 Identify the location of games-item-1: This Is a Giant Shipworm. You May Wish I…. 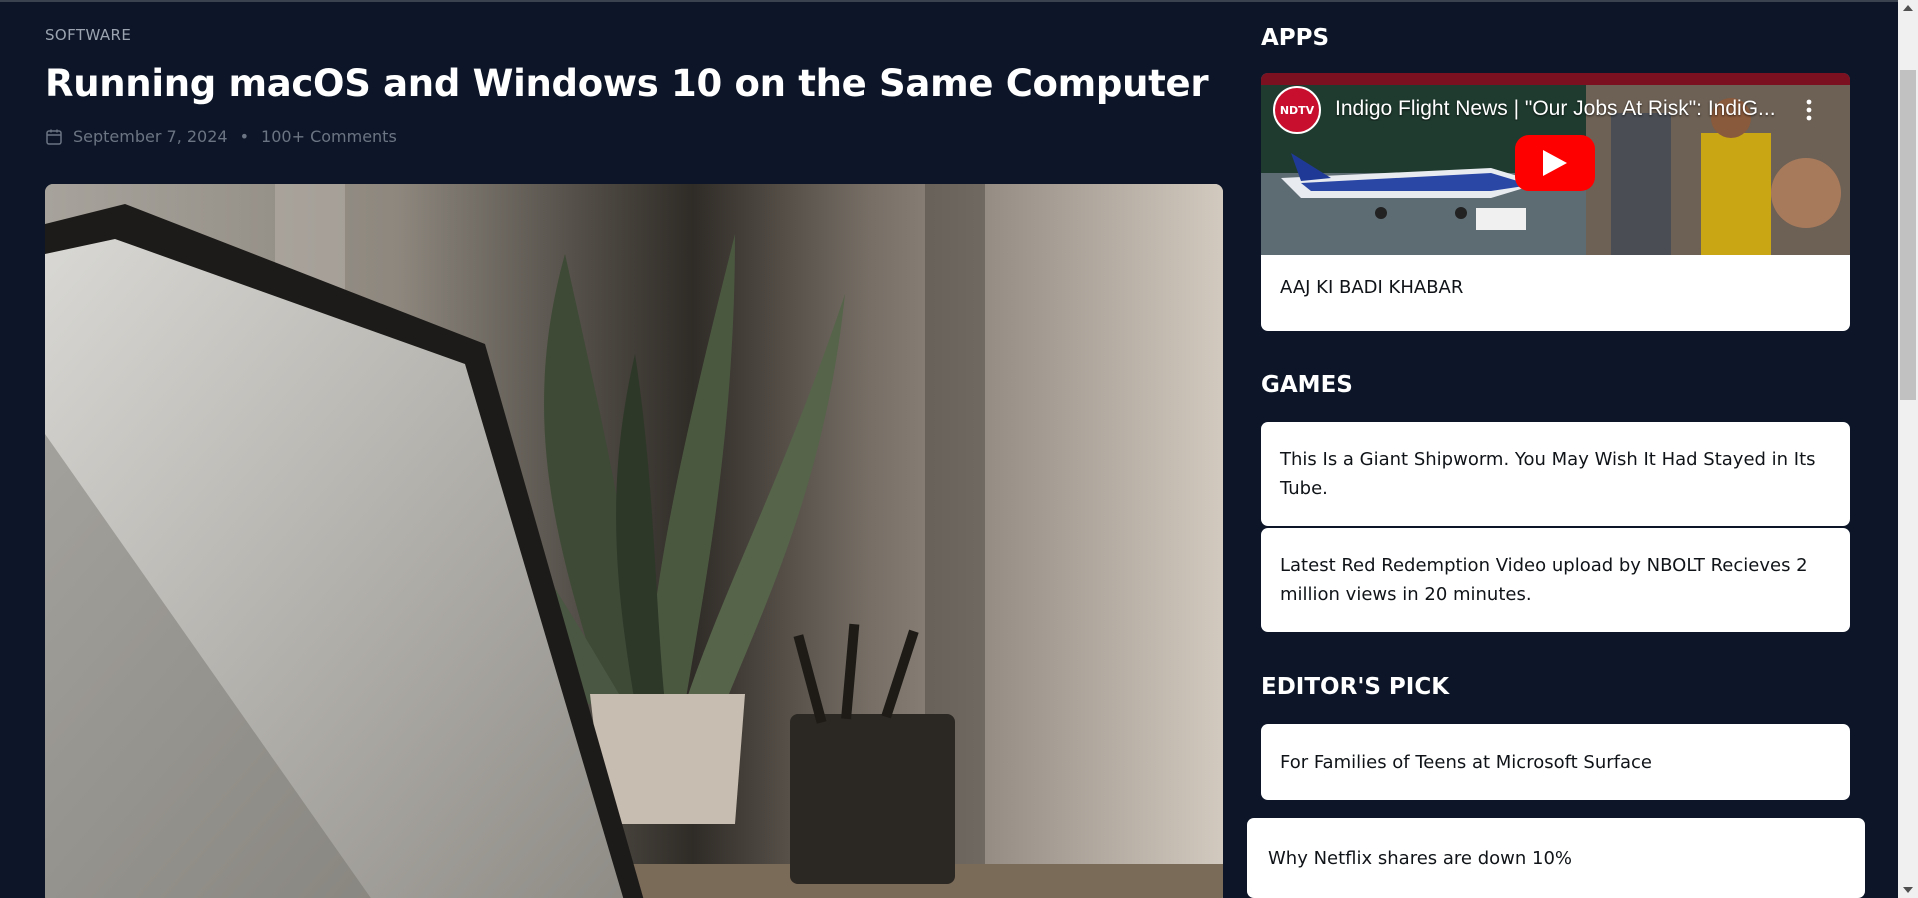
(1555, 474).